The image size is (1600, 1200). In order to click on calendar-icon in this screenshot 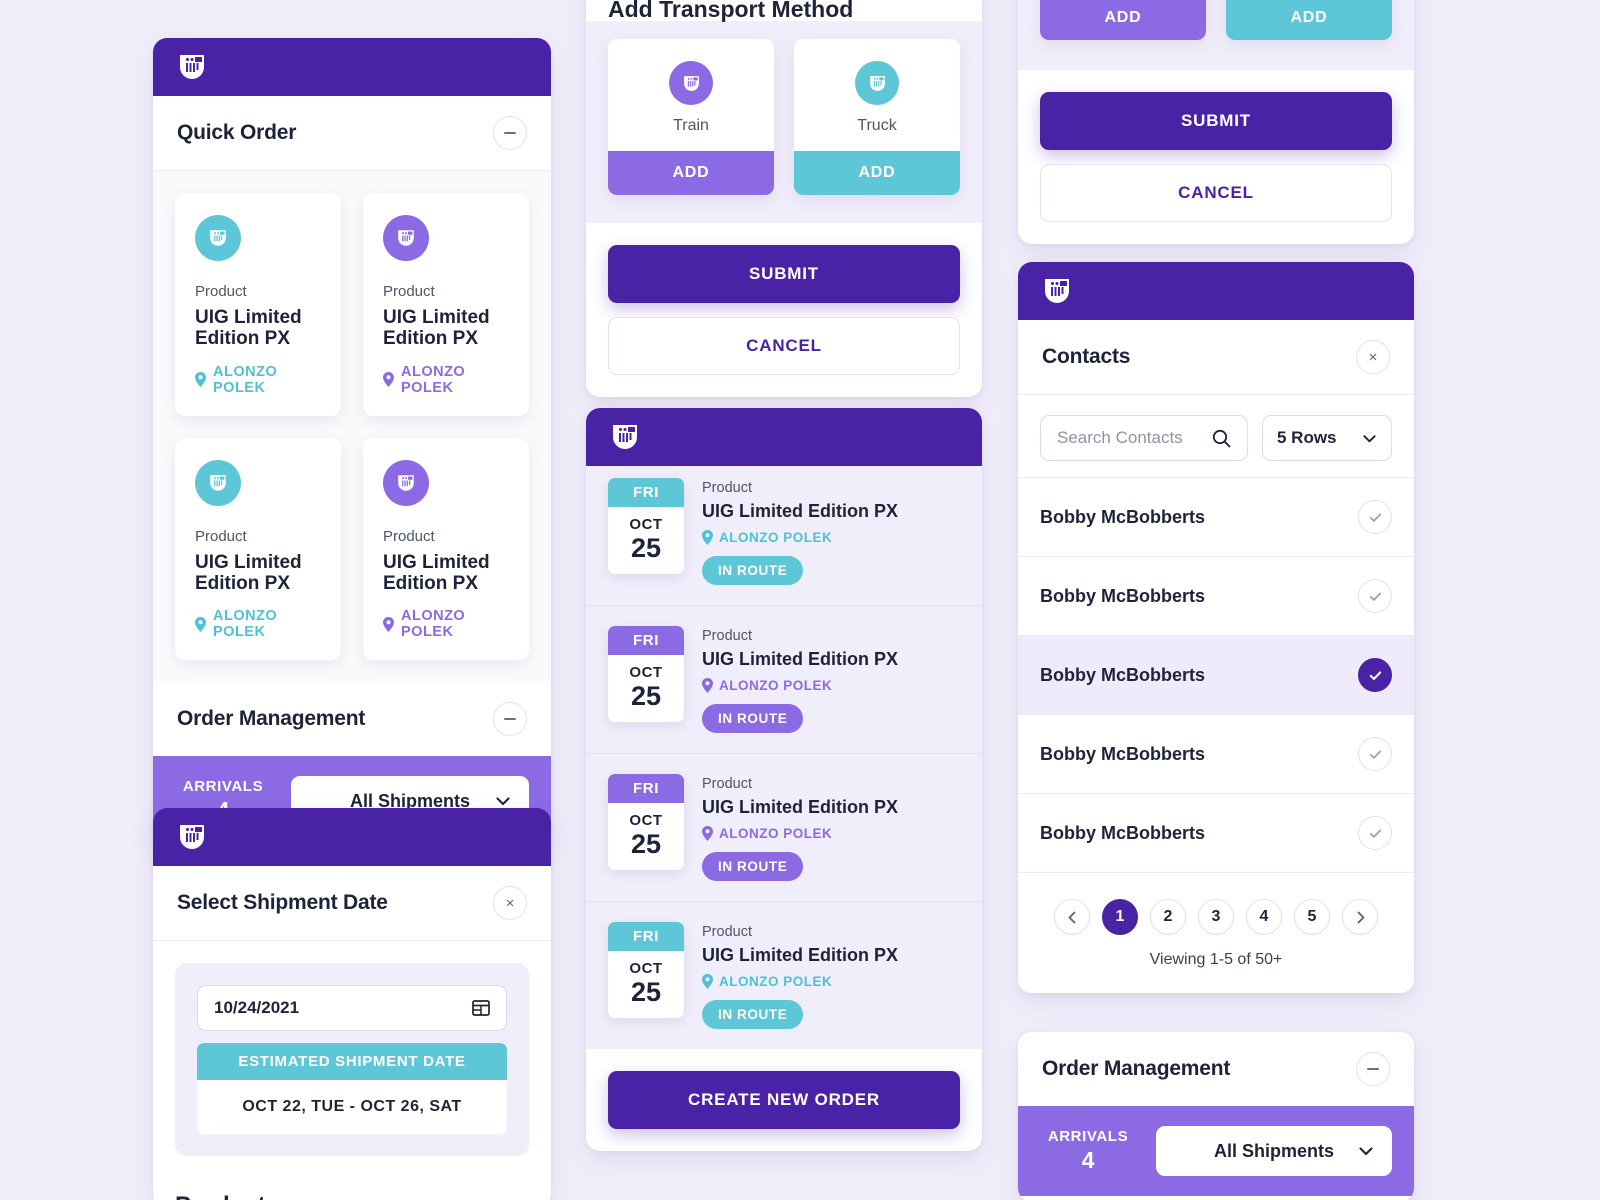, I will do `click(481, 1008)`.